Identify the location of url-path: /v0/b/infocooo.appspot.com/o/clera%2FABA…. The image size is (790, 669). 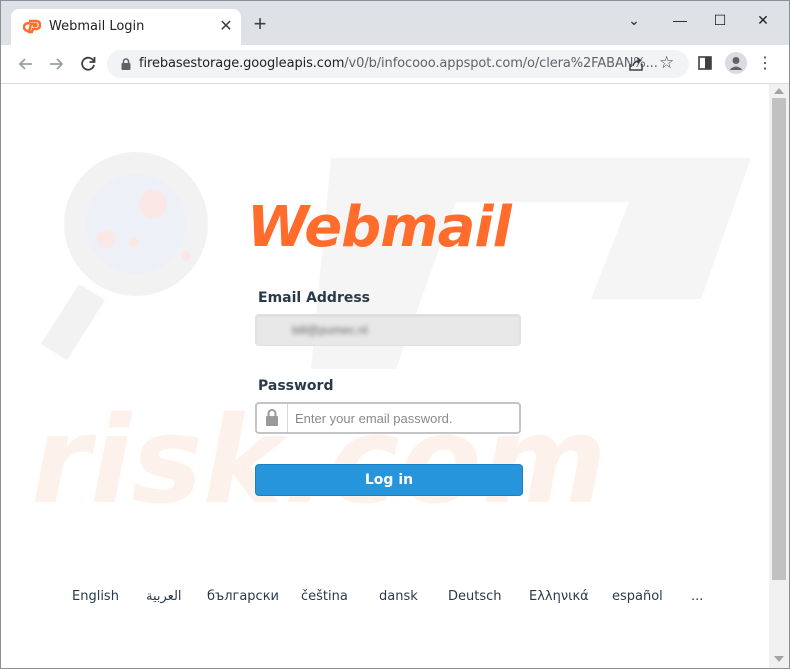
(501, 63).